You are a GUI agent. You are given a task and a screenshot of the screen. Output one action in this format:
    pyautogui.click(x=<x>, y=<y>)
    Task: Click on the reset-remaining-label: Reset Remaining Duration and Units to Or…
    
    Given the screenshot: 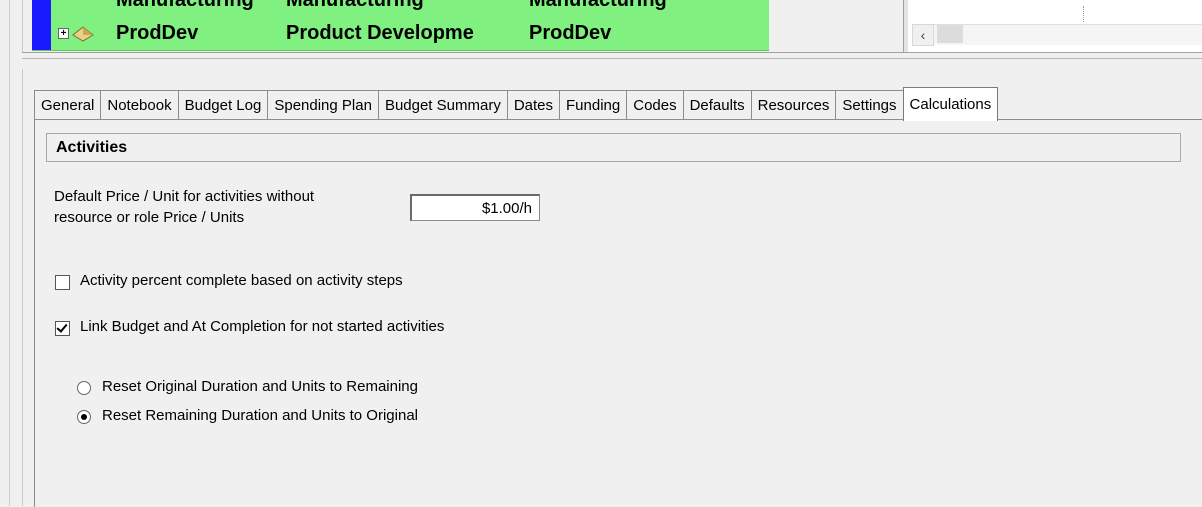 What is the action you would take?
    pyautogui.click(x=260, y=416)
    